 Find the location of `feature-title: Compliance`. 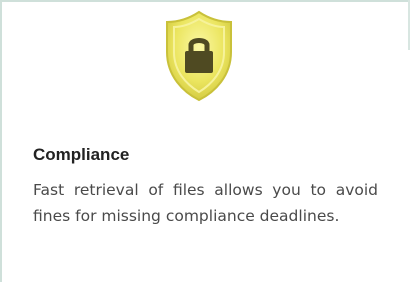

feature-title: Compliance is located at coordinates (81, 154).